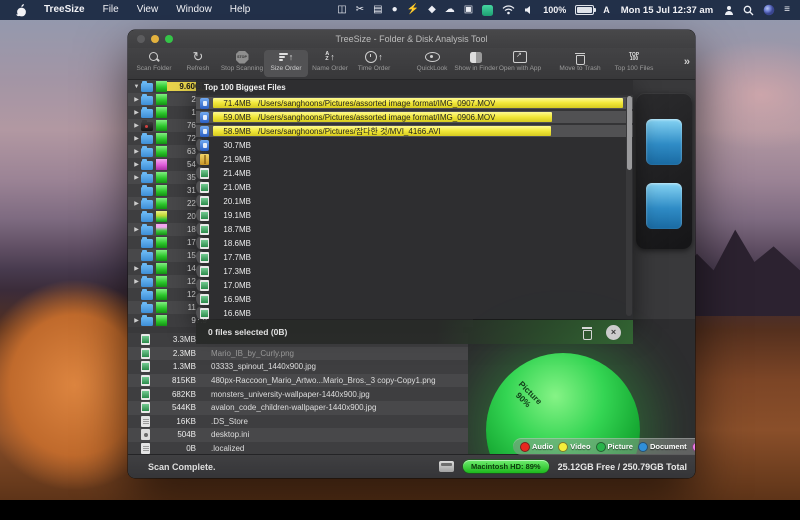 The height and width of the screenshot is (520, 800). I want to click on battery-icon, so click(586, 10).